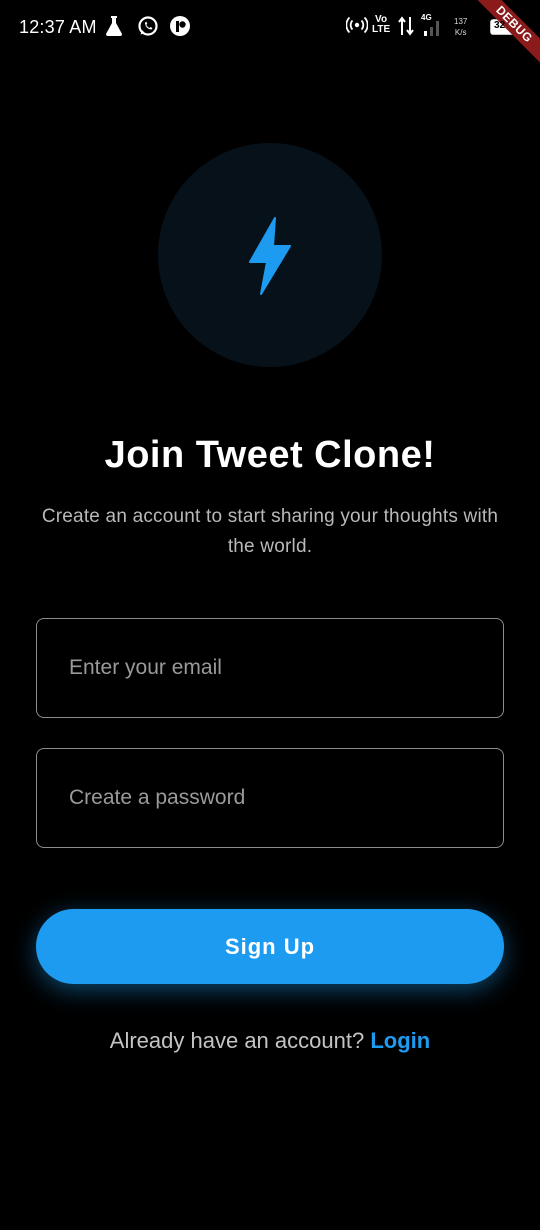 This screenshot has height=1230, width=540. What do you see at coordinates (58, 27) in the screenshot?
I see `status-time: 12:37 AM` at bounding box center [58, 27].